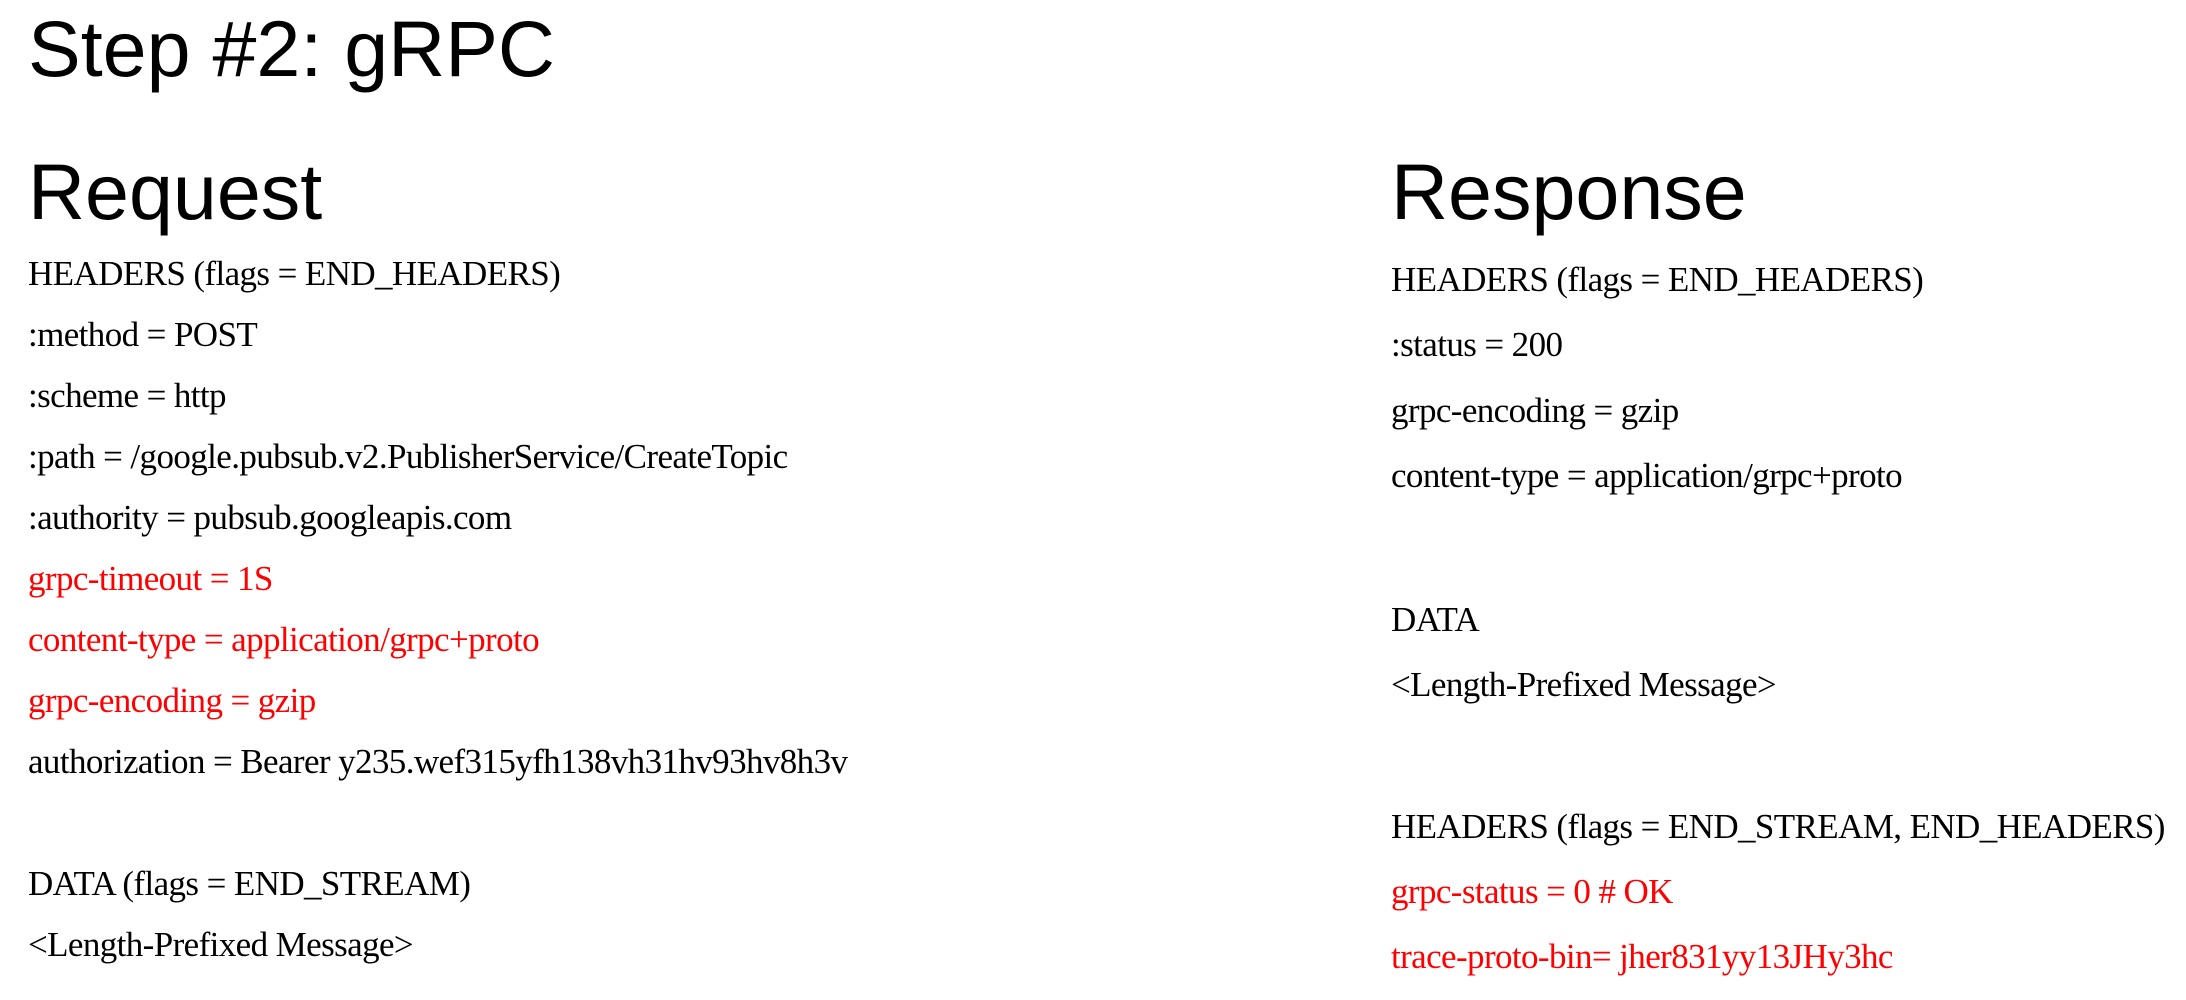  Describe the element at coordinates (249, 883) in the screenshot. I see `request-line-data: DATA (flags = END_STREAM)` at that location.